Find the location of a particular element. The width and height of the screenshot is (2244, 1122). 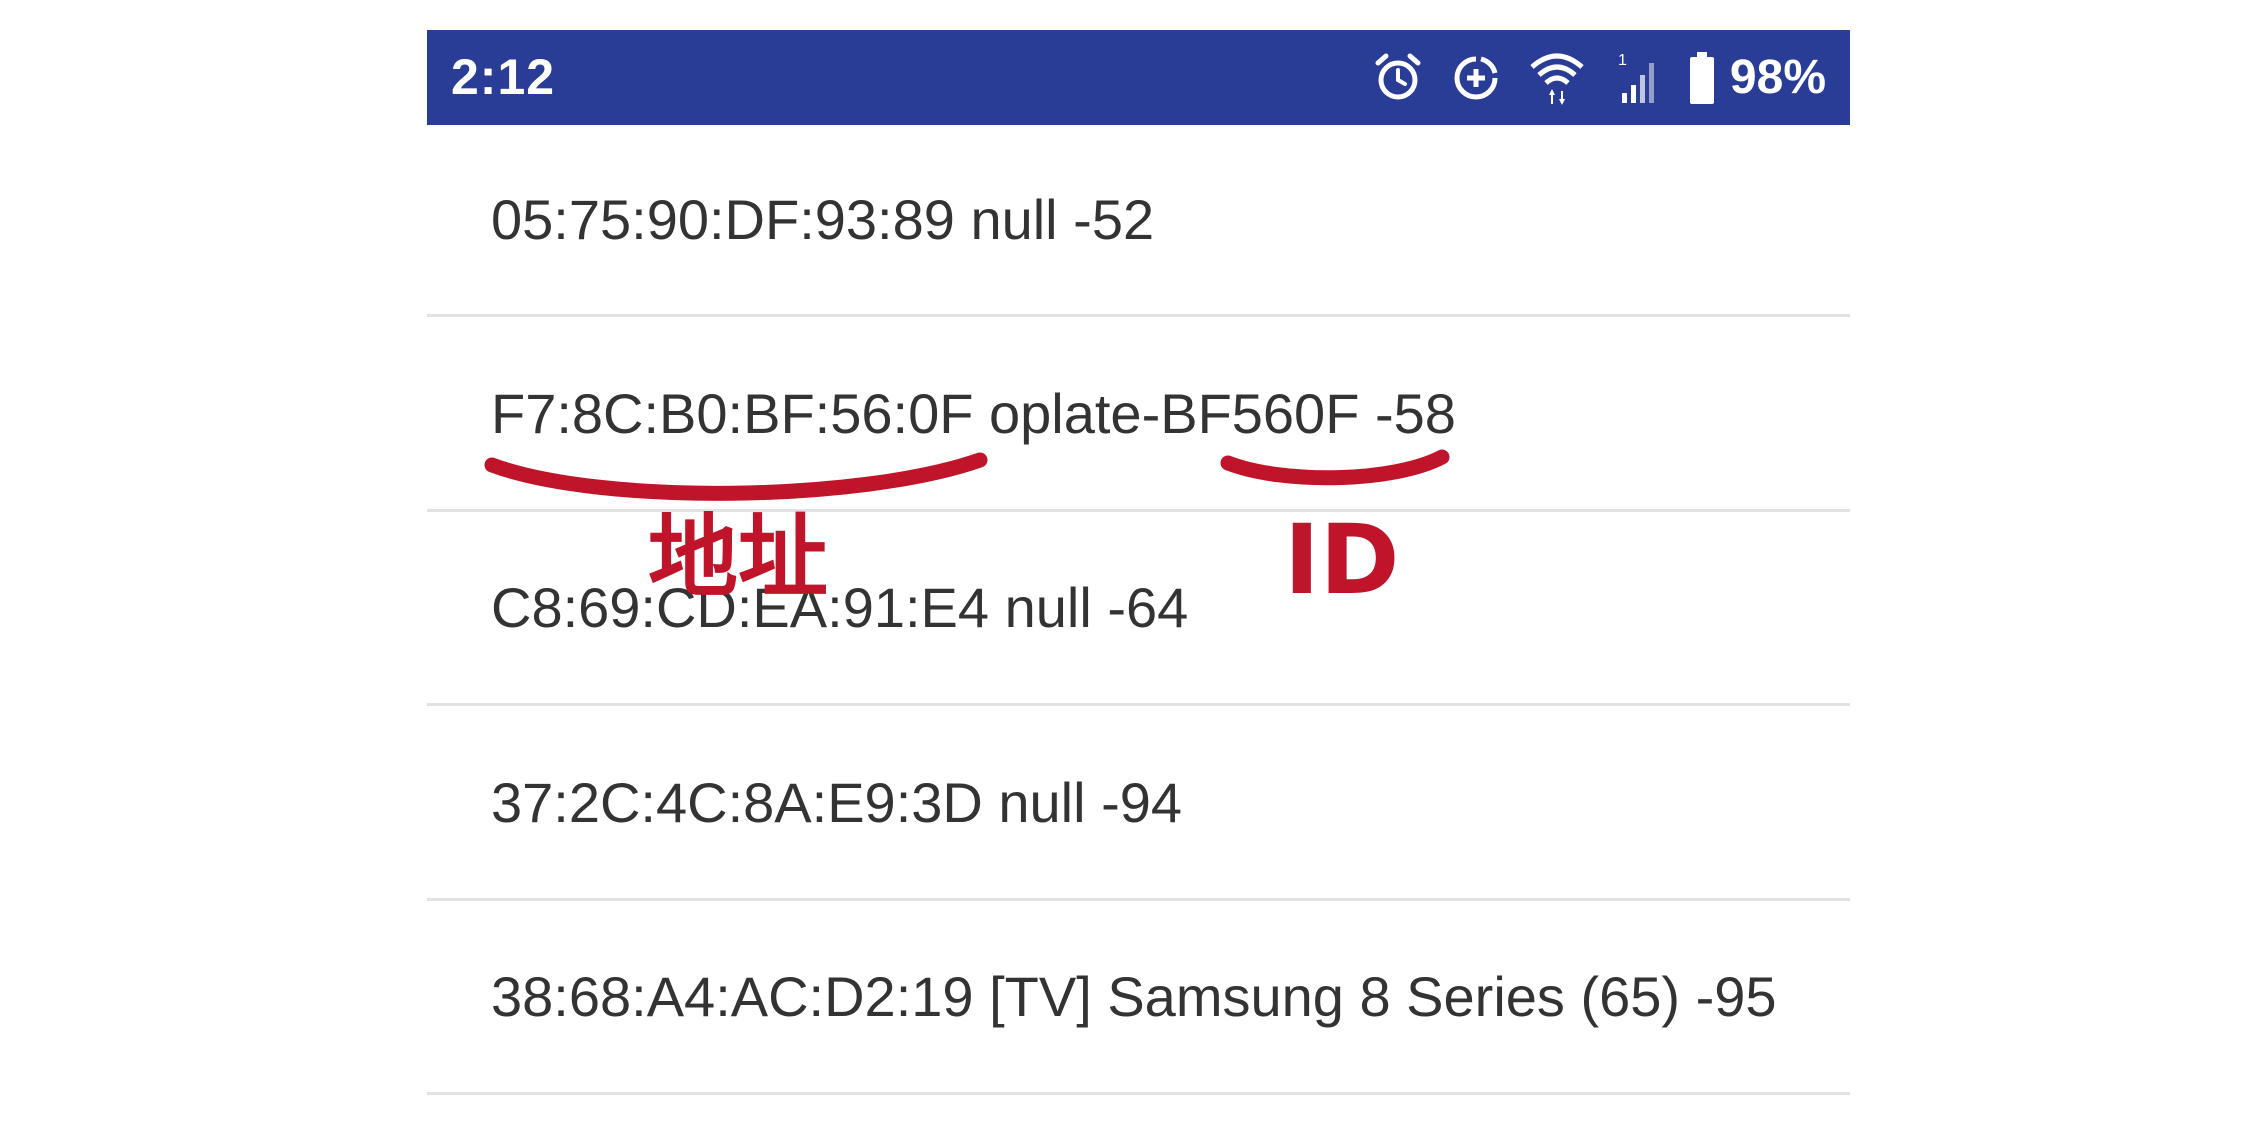

list-item: F7:8C:B0:BF:56:0F oplate-BF560F -58 is located at coordinates (1138, 414).